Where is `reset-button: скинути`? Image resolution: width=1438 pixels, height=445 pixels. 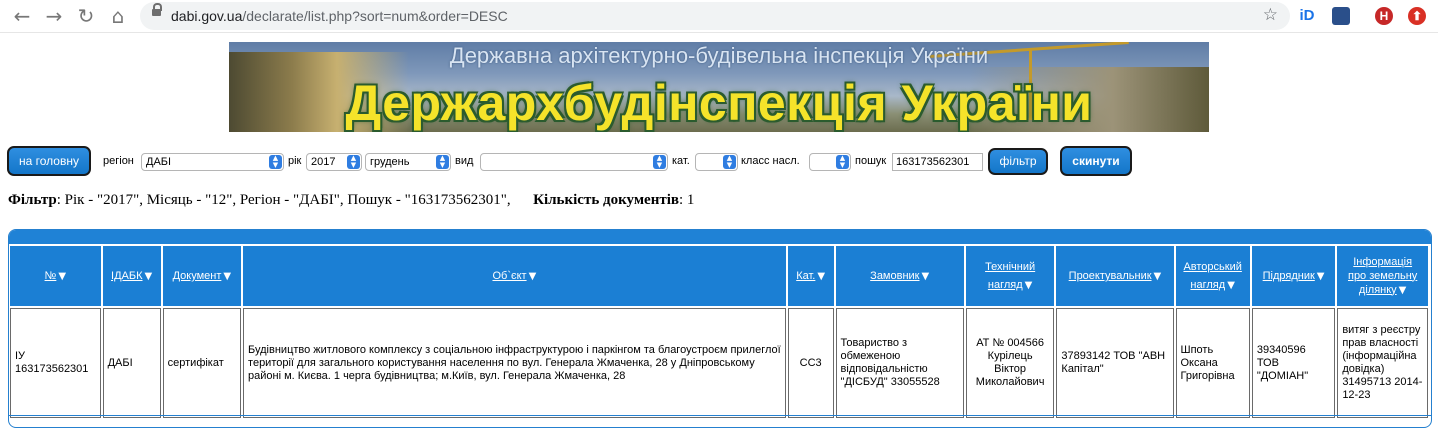 reset-button: скинути is located at coordinates (1096, 161).